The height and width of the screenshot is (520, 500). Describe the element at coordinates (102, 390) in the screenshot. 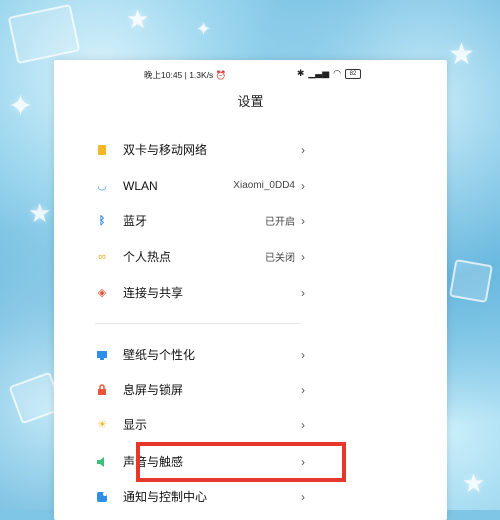

I see `lock-icon` at that location.